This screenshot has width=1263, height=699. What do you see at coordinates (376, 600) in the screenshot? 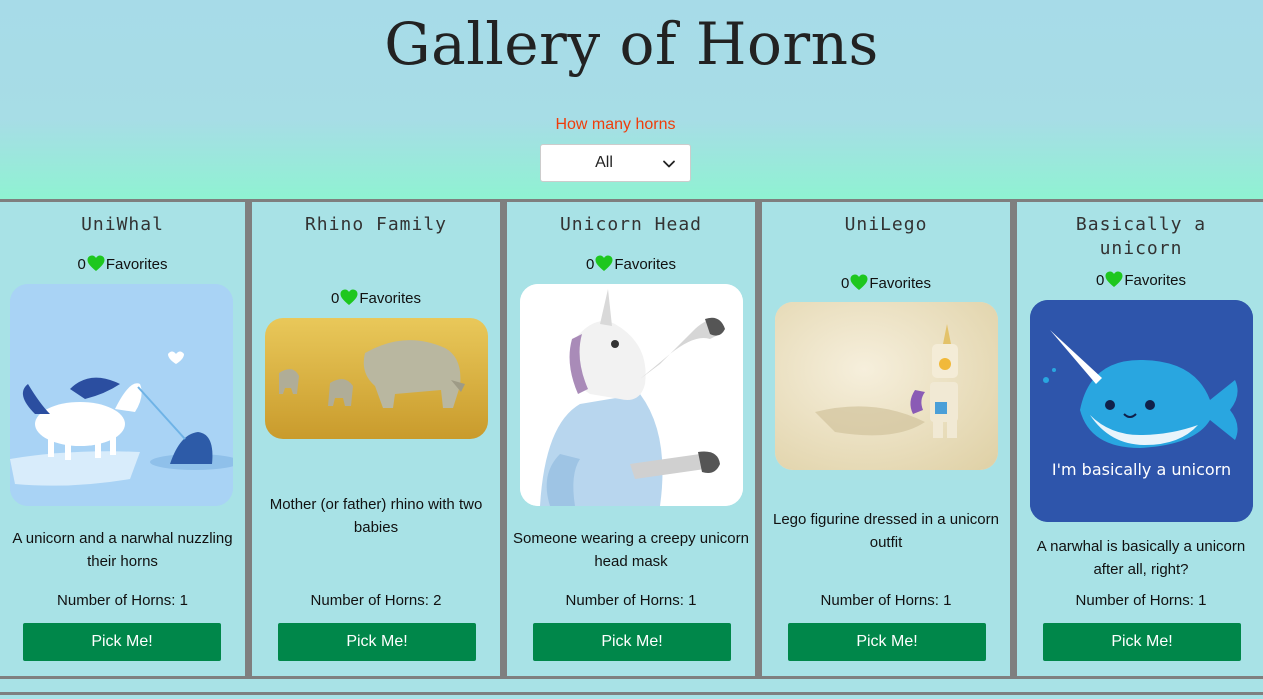
I see `horn-count: Number of Horns: 2` at bounding box center [376, 600].